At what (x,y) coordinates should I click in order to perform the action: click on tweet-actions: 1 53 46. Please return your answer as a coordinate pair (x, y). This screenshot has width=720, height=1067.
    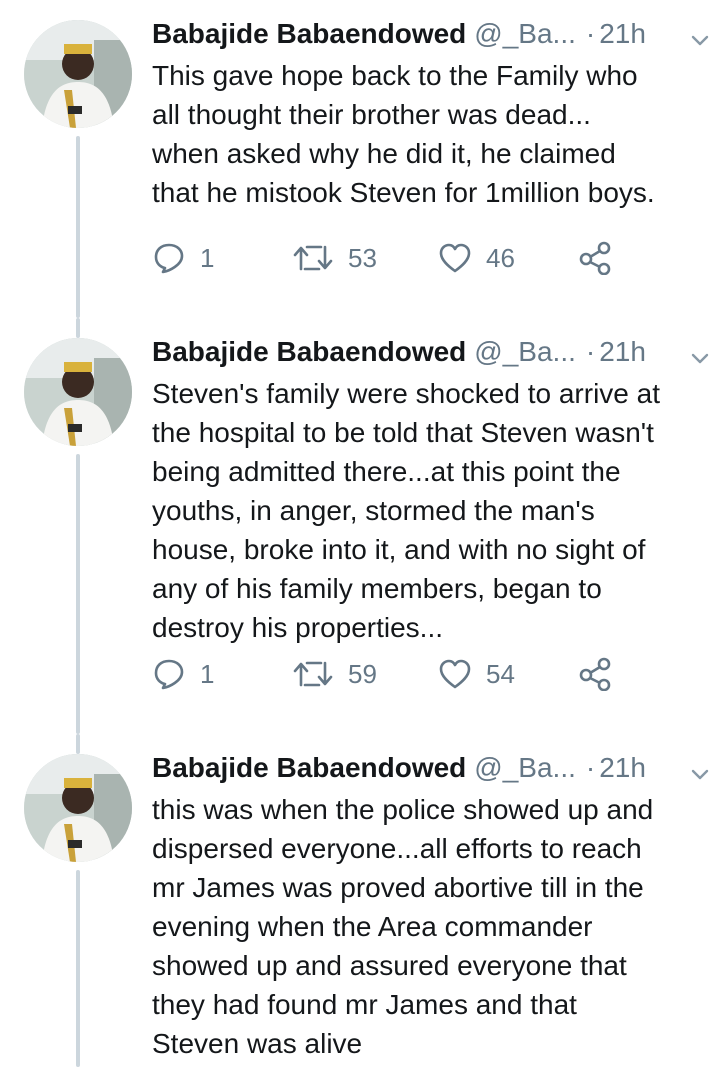
    Looking at the image, I should click on (402, 258).